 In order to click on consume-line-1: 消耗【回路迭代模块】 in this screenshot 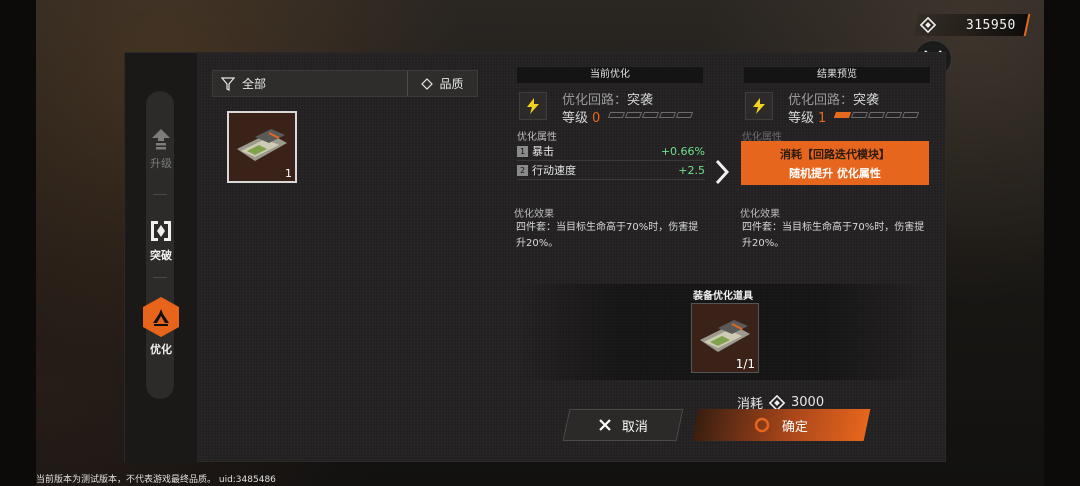, I will do `click(835, 154)`.